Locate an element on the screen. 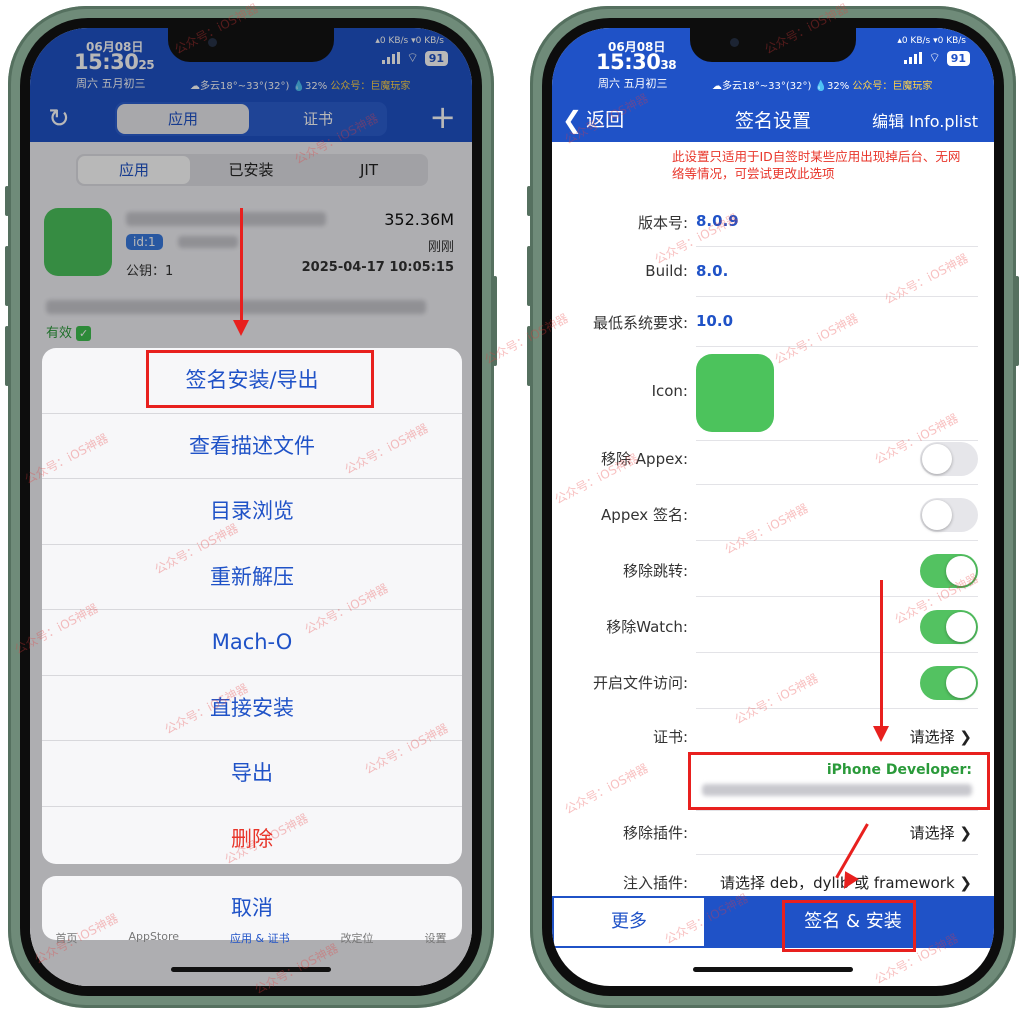 Image resolution: width=1024 pixels, height=1014 pixels. status-time-main: 15:30 is located at coordinates (628, 62).